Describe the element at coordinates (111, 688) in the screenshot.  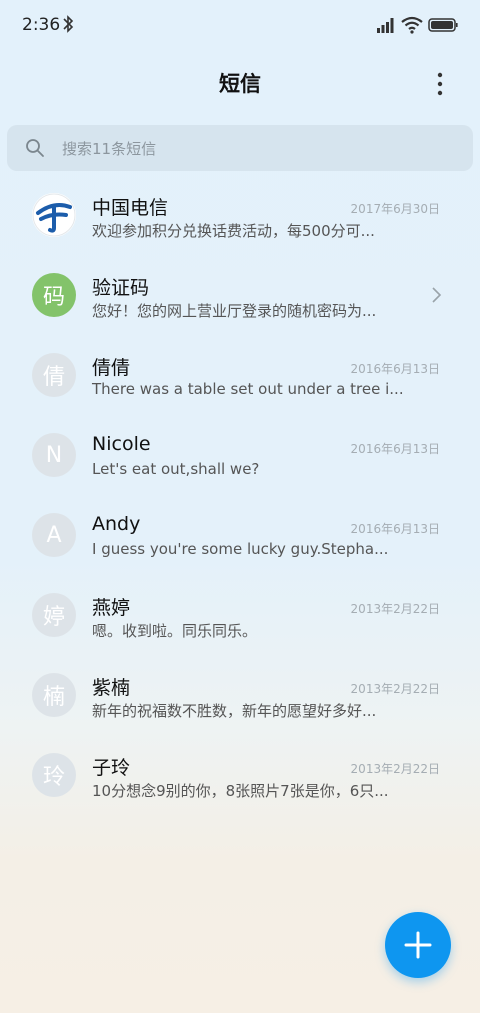
I see `contact-name: 紫楠` at that location.